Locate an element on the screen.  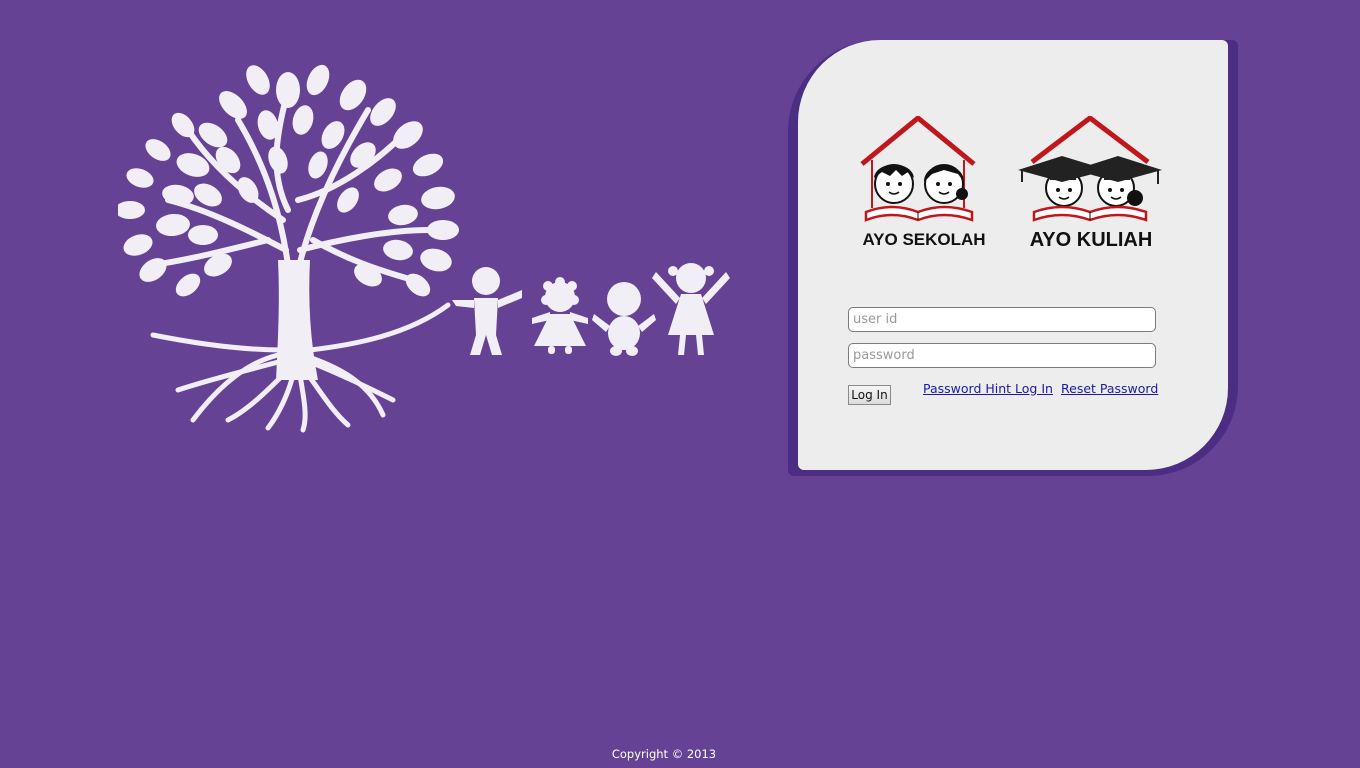
copyright-text: Copyright © 2013 is located at coordinates (664, 754).